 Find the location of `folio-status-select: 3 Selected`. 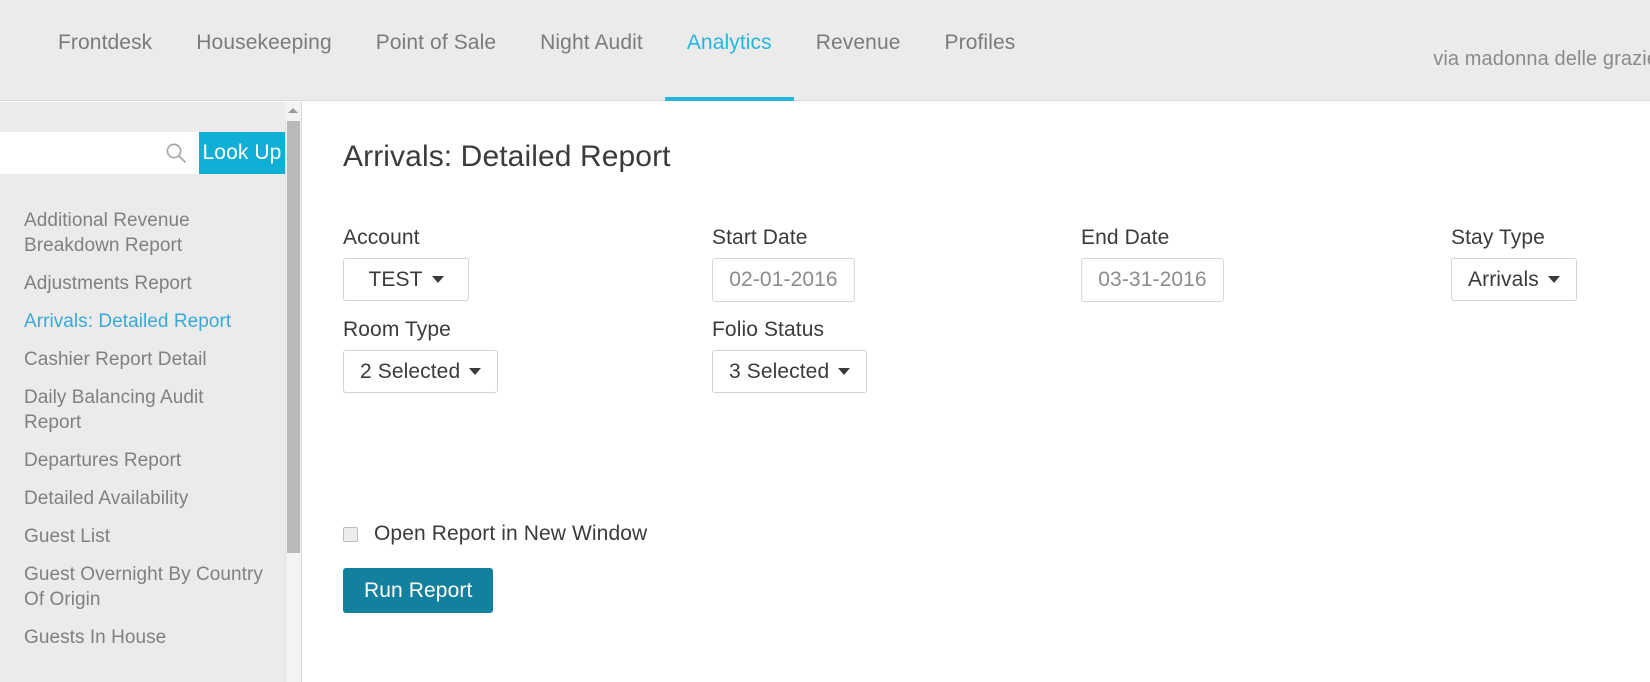

folio-status-select: 3 Selected is located at coordinates (790, 371).